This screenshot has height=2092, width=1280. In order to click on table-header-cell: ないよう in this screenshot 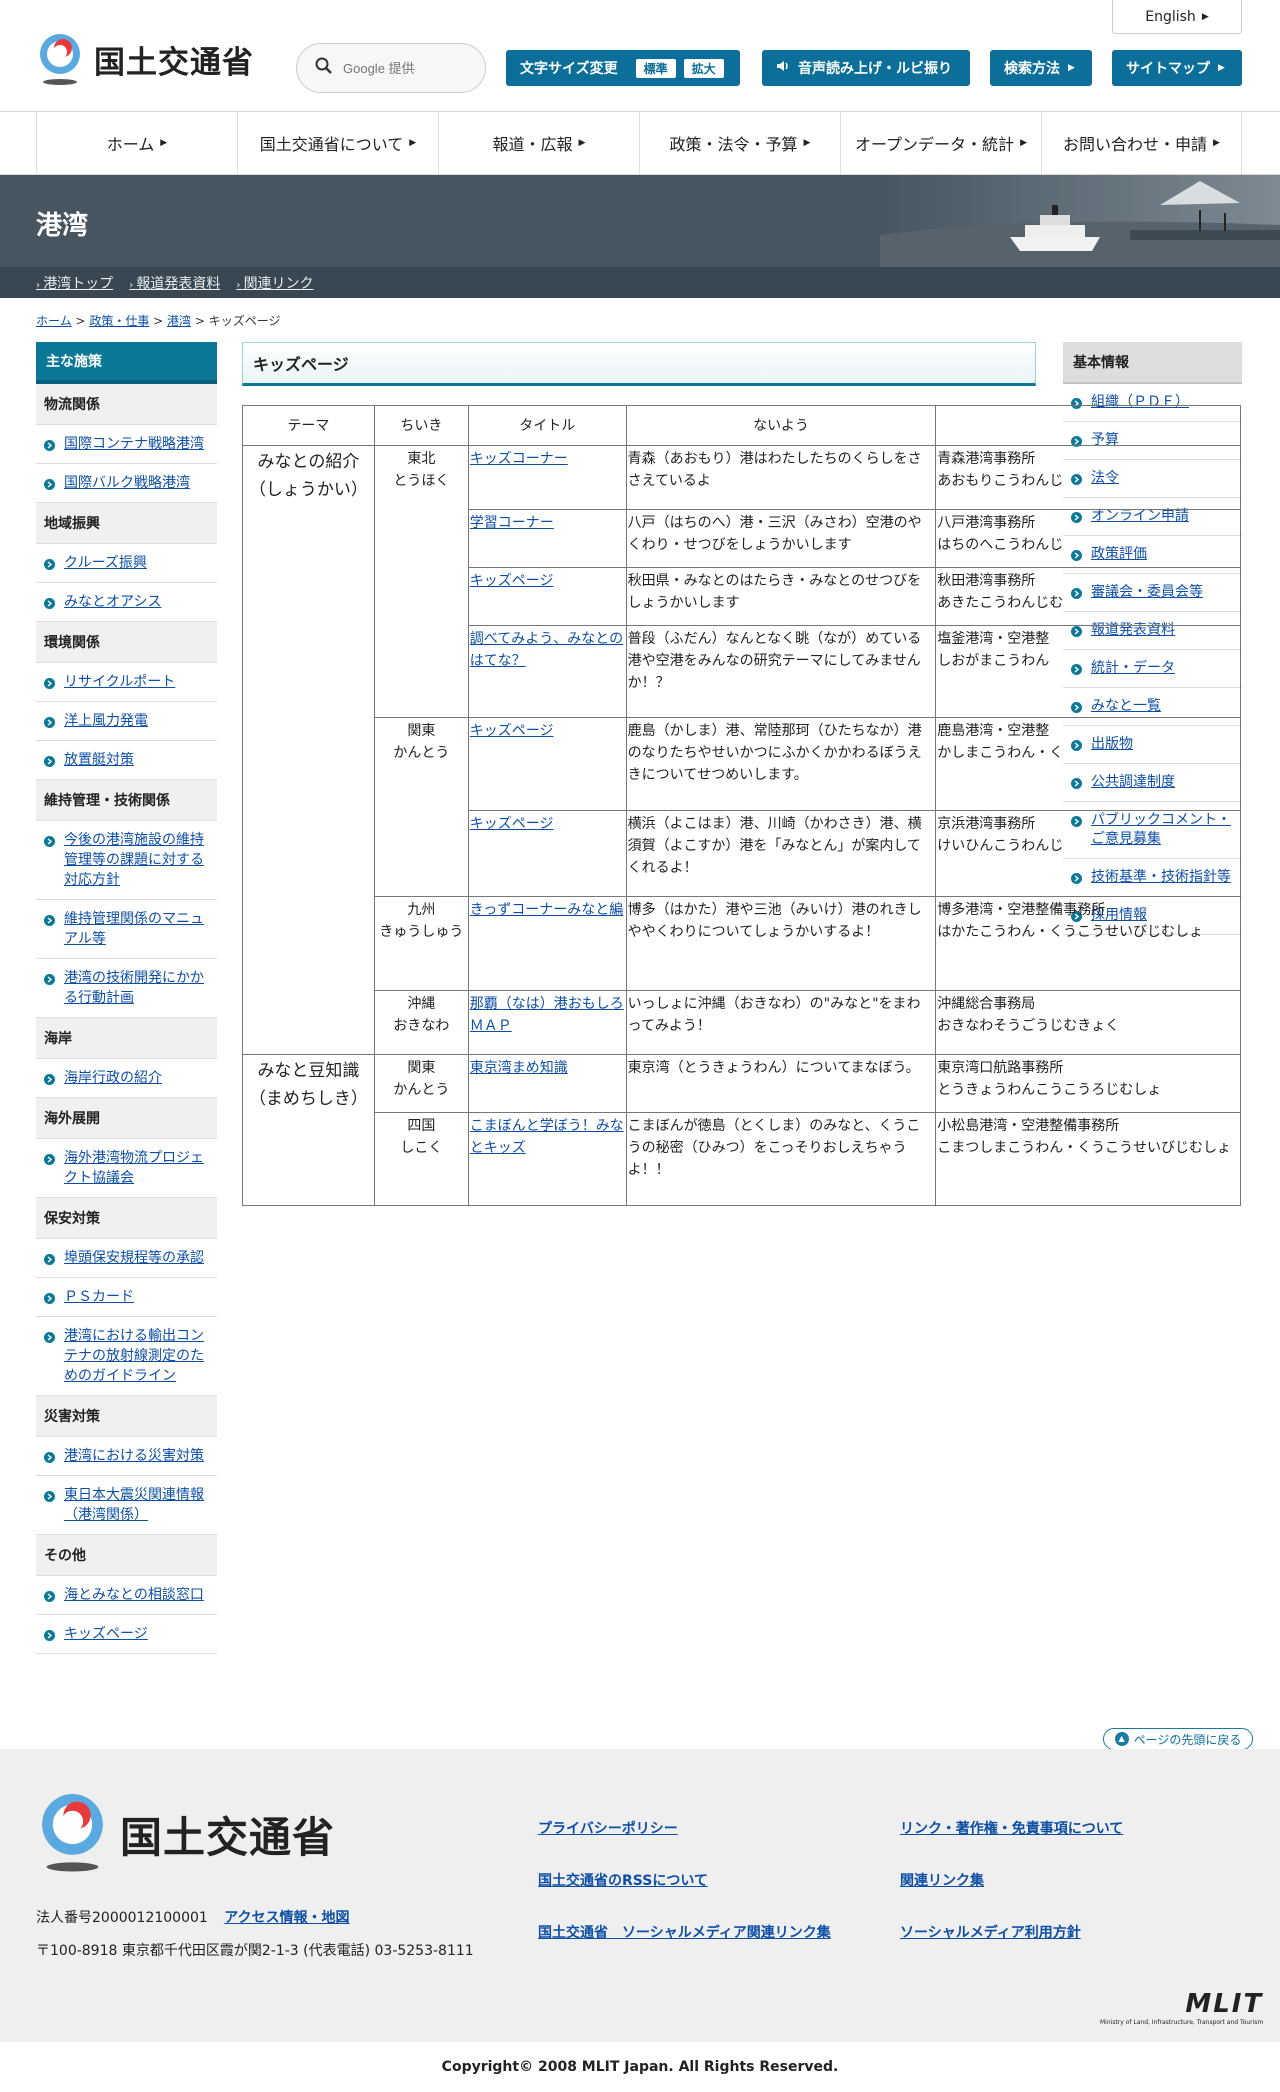, I will do `click(781, 425)`.